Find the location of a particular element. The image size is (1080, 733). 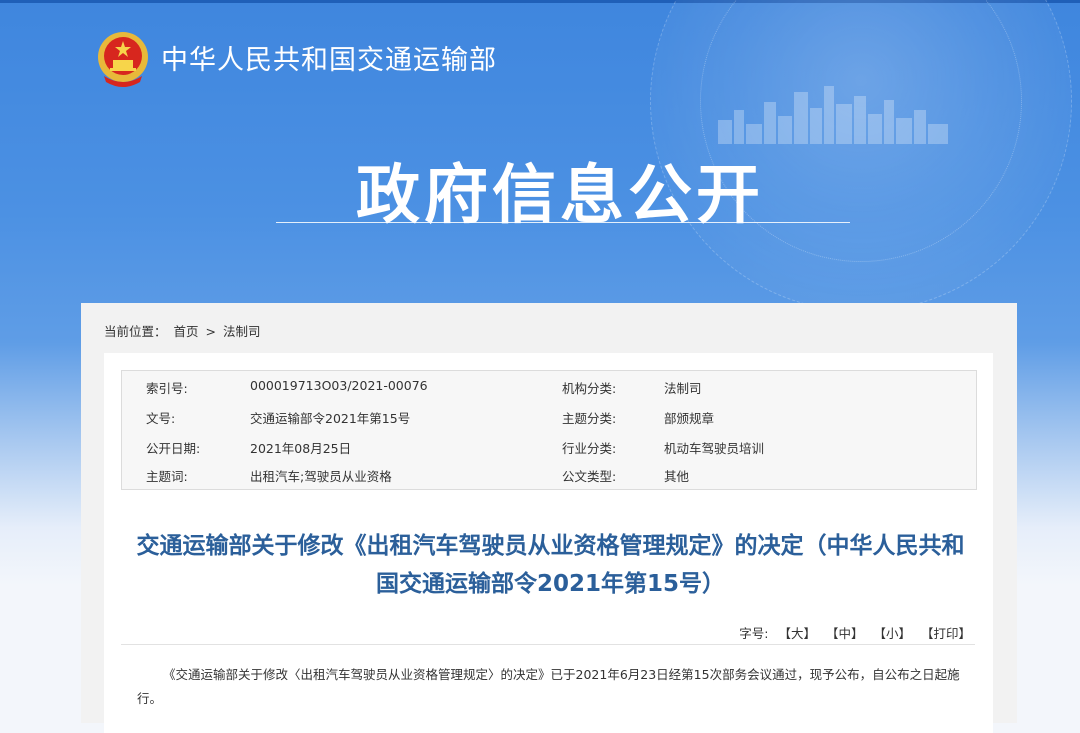

font-medium-button: 【中】 is located at coordinates (845, 633).